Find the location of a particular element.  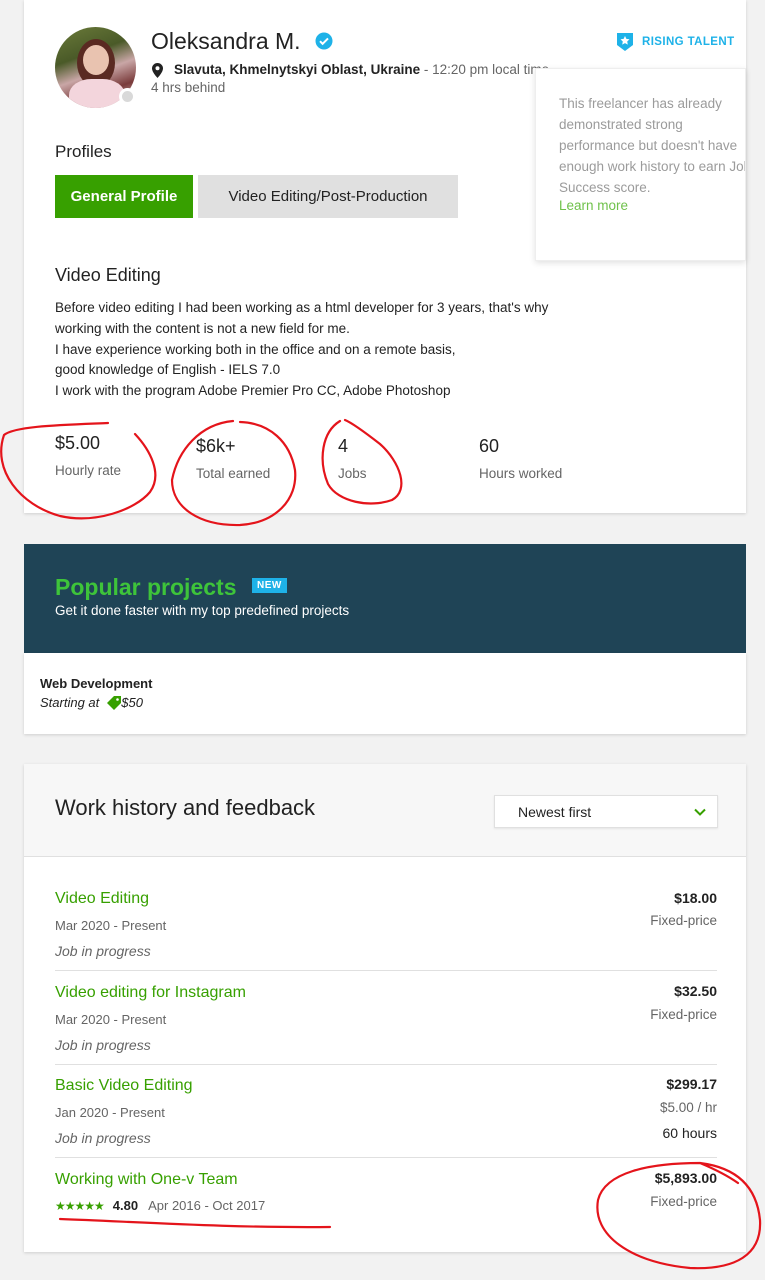

stat-label: Hourly rate is located at coordinates (88, 470).